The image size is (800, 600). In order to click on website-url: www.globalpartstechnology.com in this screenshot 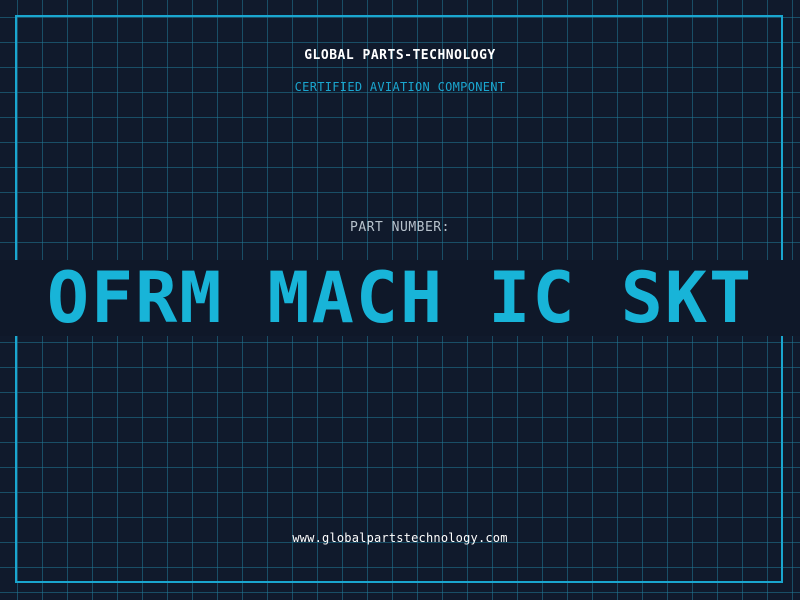, I will do `click(400, 538)`.